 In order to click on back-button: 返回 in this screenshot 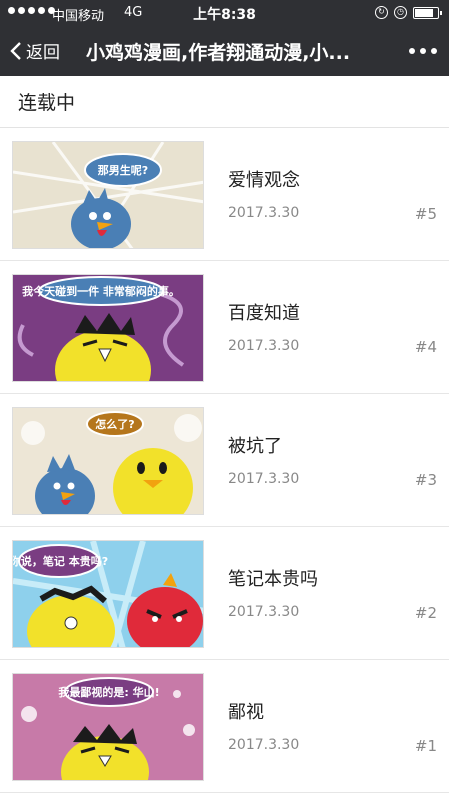, I will do `click(35, 50)`.